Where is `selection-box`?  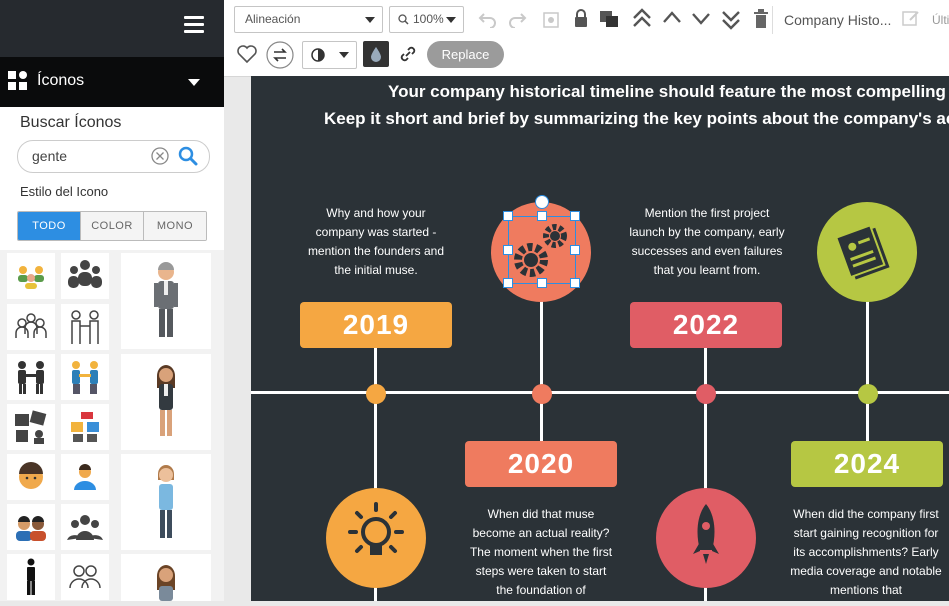 selection-box is located at coordinates (542, 250).